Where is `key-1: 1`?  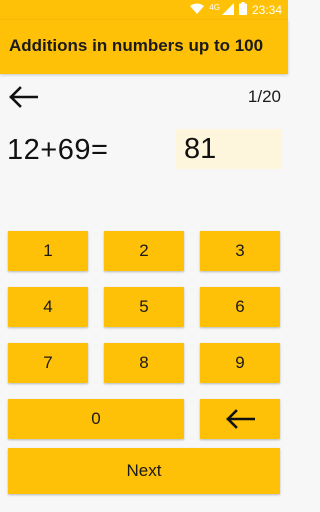
key-1: 1 is located at coordinates (48, 251).